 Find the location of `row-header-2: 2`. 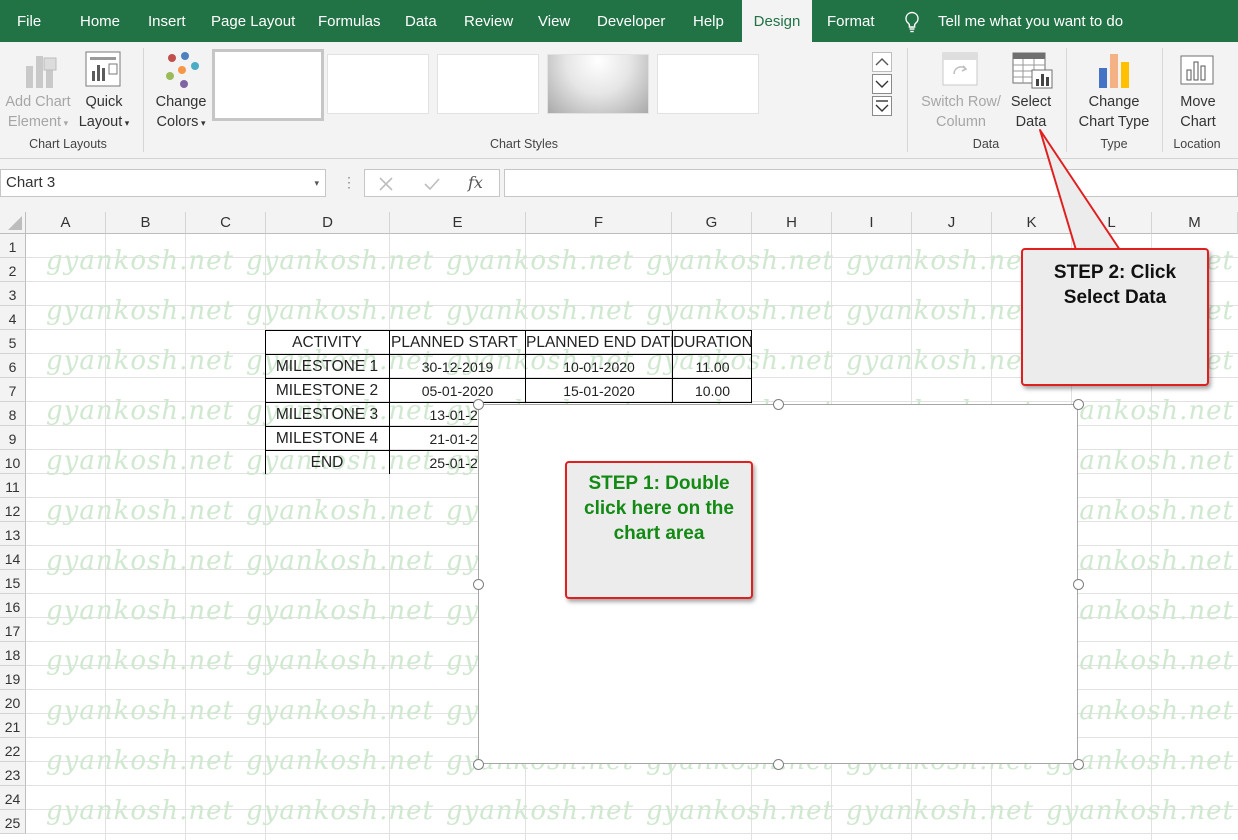

row-header-2: 2 is located at coordinates (13, 270).